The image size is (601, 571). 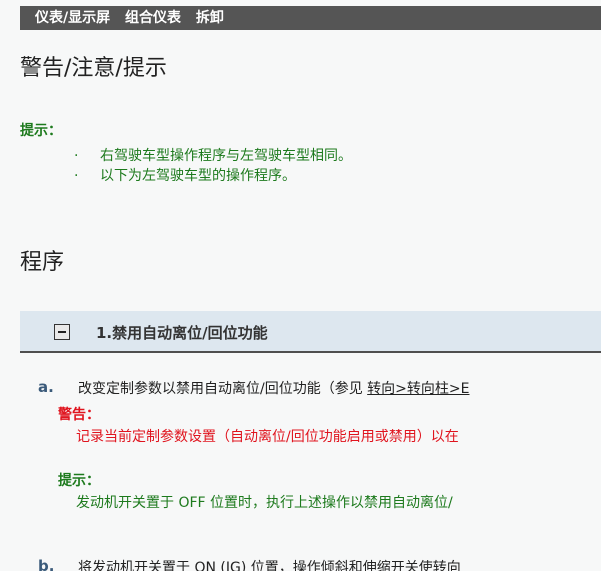 What do you see at coordinates (264, 503) in the screenshot?
I see `note-text: 发动机开关置于 OFF 位置时，执行上述操作以禁用自动离位/` at bounding box center [264, 503].